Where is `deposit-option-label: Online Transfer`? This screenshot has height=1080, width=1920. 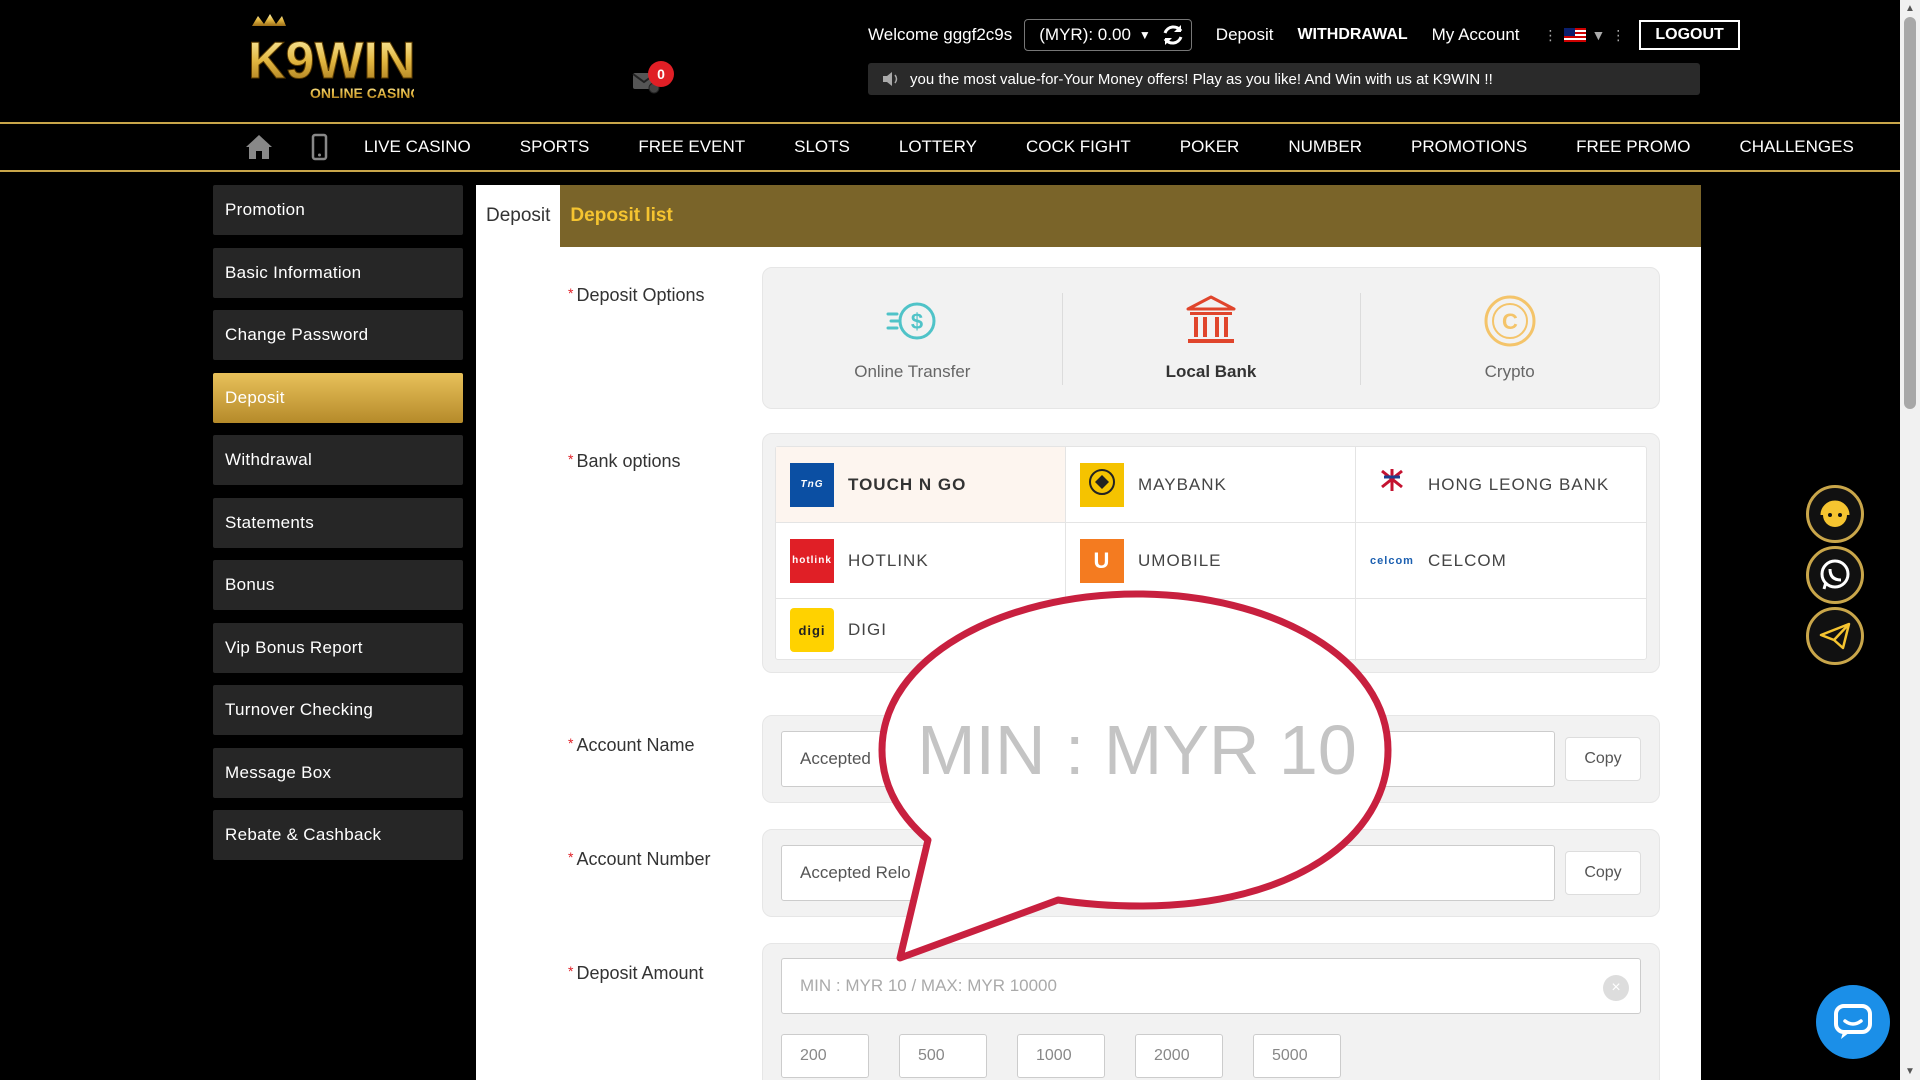
deposit-option-label: Online Transfer is located at coordinates (912, 371).